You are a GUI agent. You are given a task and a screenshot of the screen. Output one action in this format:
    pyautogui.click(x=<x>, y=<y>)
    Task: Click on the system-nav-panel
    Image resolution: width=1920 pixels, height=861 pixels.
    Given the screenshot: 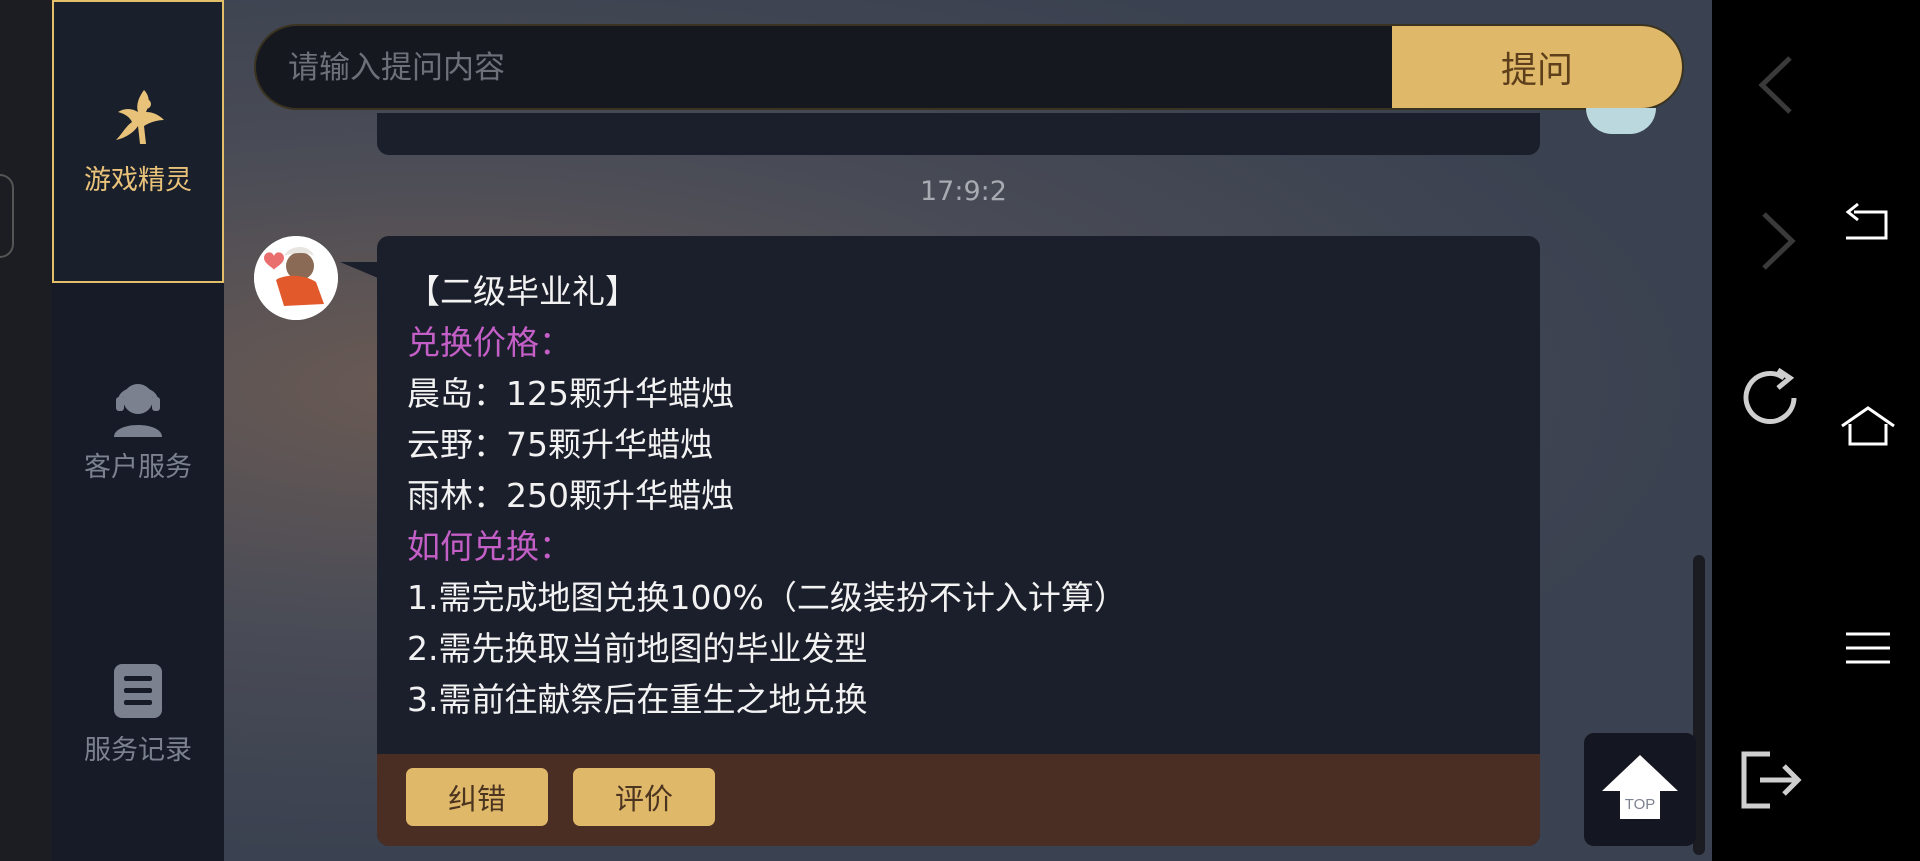 What is the action you would take?
    pyautogui.click(x=1816, y=430)
    